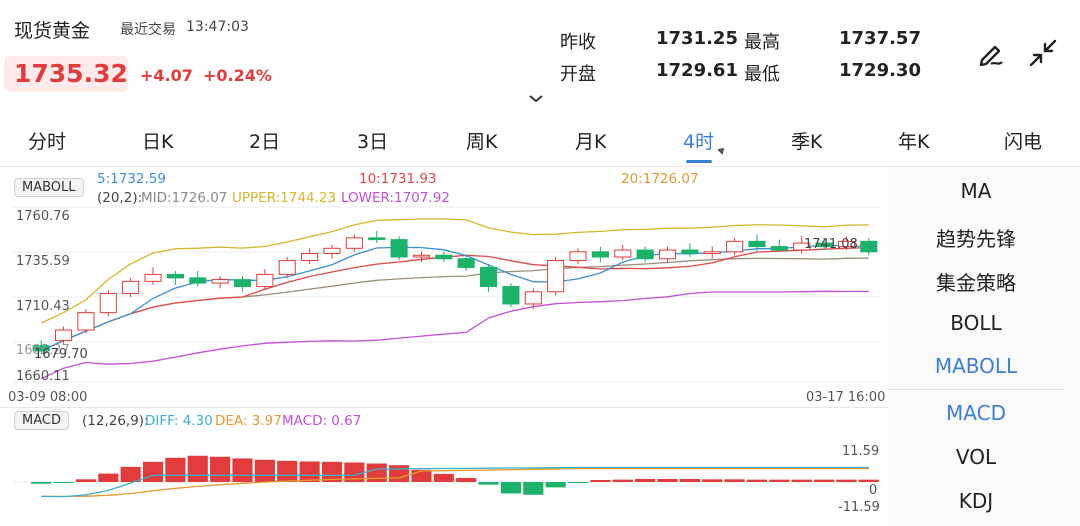  I want to click on price-change: +4.07, so click(166, 75).